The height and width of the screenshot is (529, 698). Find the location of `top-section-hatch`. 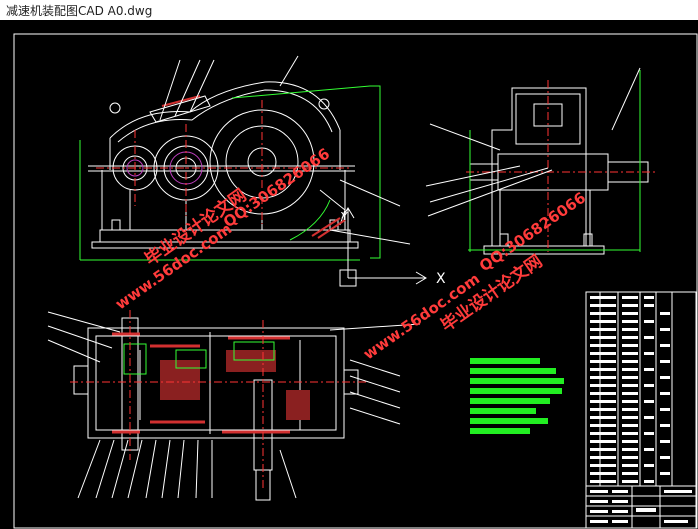

top-section-hatch is located at coordinates (211, 383).